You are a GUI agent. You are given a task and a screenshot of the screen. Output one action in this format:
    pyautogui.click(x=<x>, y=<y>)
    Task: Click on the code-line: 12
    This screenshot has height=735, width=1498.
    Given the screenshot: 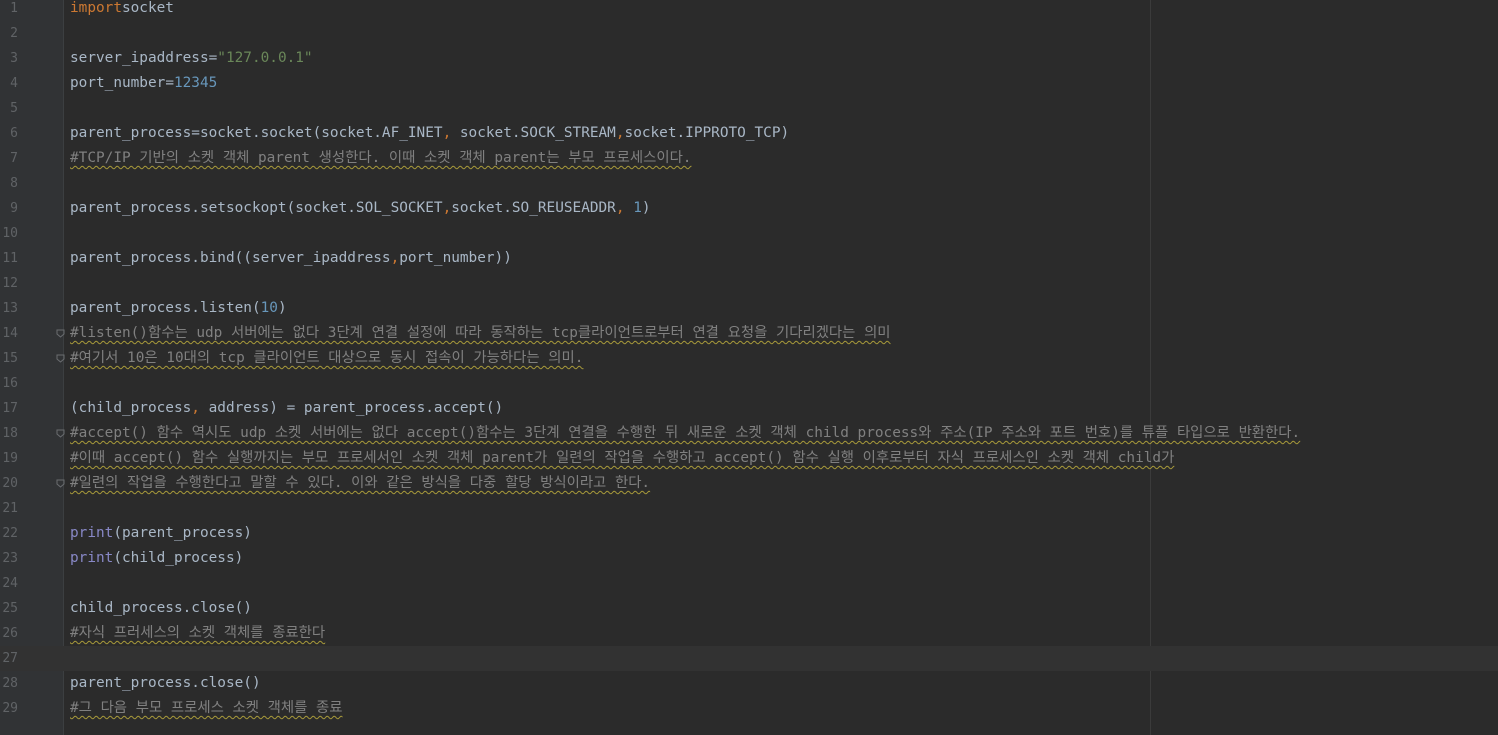 What is the action you would take?
    pyautogui.click(x=749, y=283)
    